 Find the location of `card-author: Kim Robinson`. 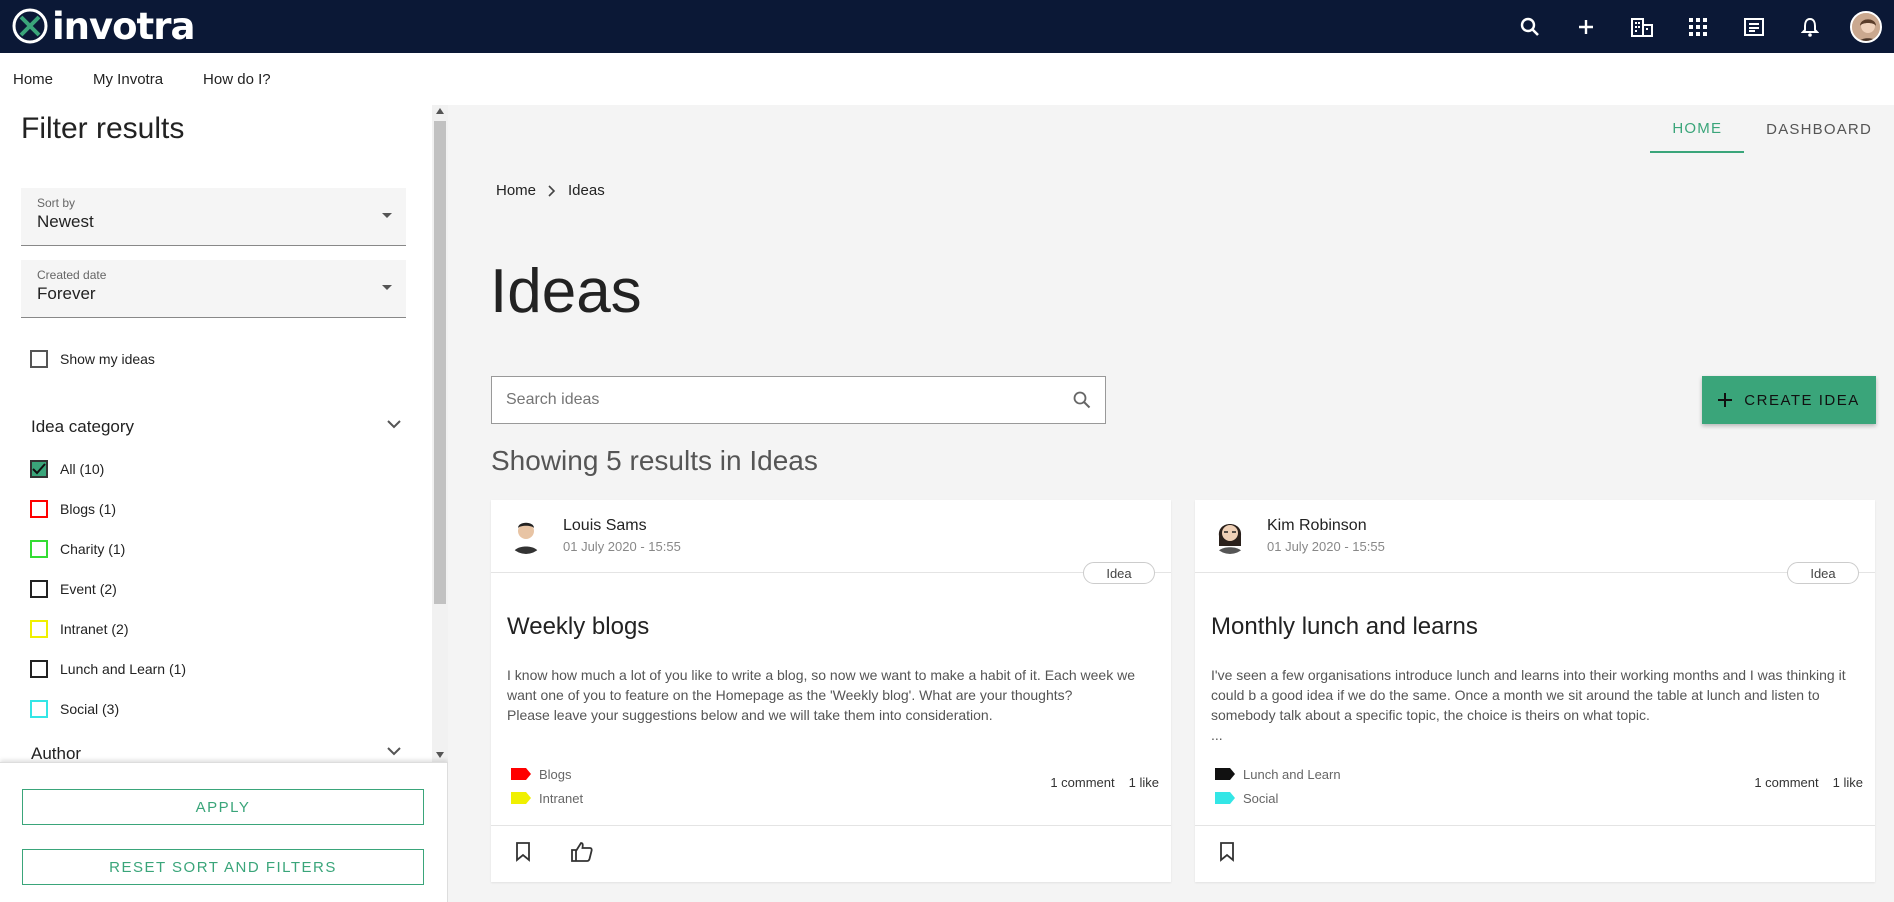

card-author: Kim Robinson is located at coordinates (1317, 526).